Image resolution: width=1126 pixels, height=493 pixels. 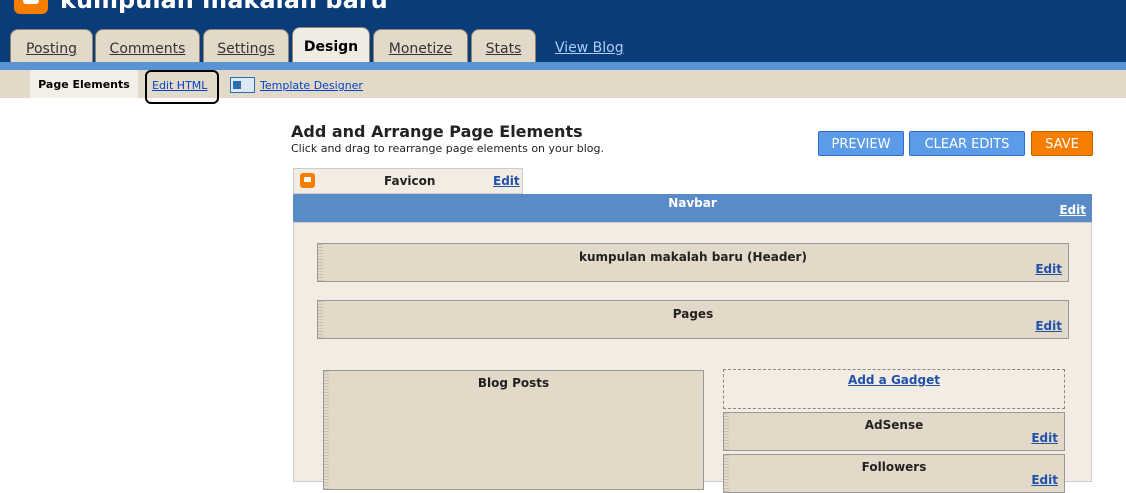 I want to click on tab-stats: Stats, so click(x=503, y=45).